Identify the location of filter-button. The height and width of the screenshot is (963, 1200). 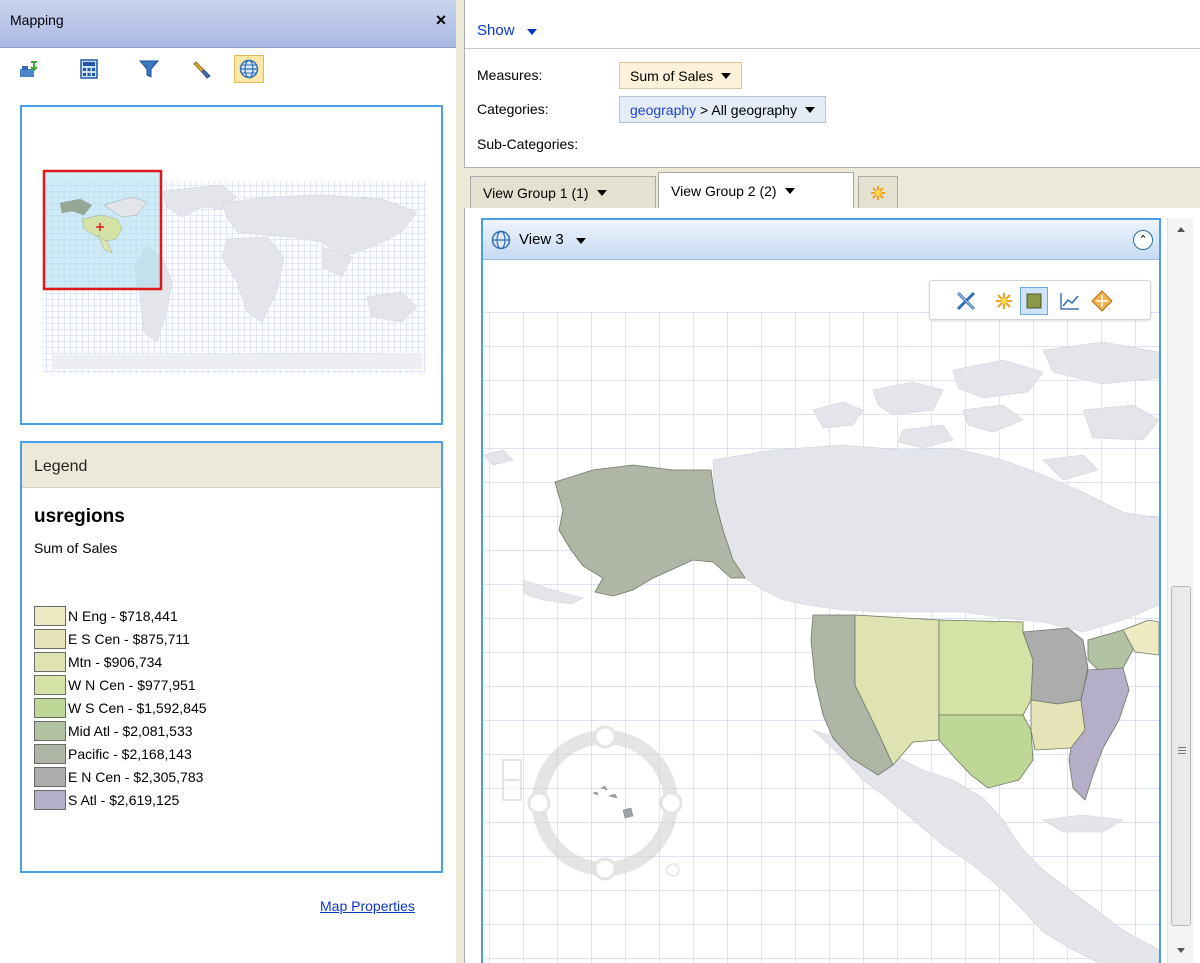
(149, 69).